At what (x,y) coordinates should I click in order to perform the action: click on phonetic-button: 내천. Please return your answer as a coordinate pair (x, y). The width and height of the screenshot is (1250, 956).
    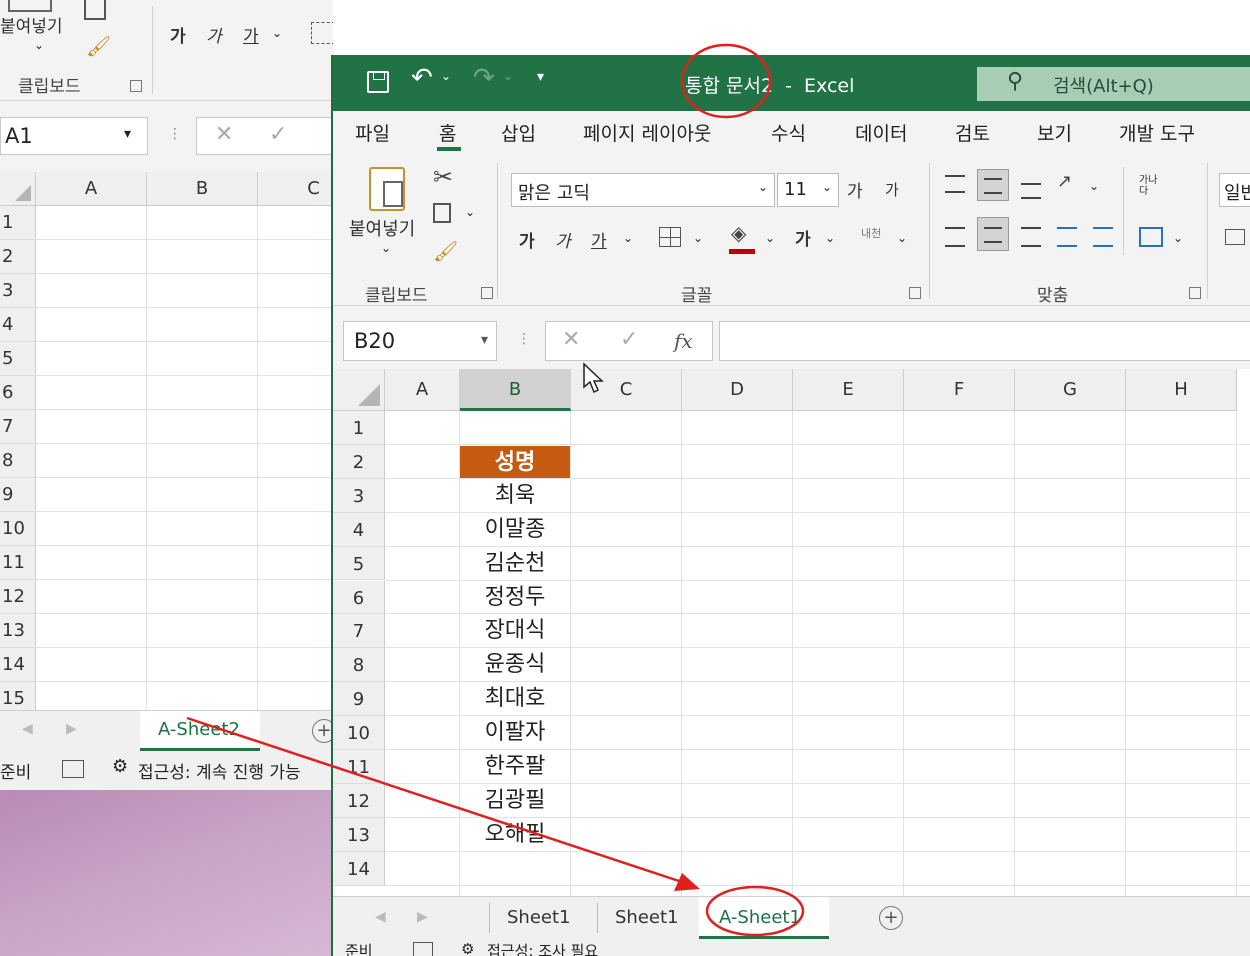
    Looking at the image, I should click on (871, 233).